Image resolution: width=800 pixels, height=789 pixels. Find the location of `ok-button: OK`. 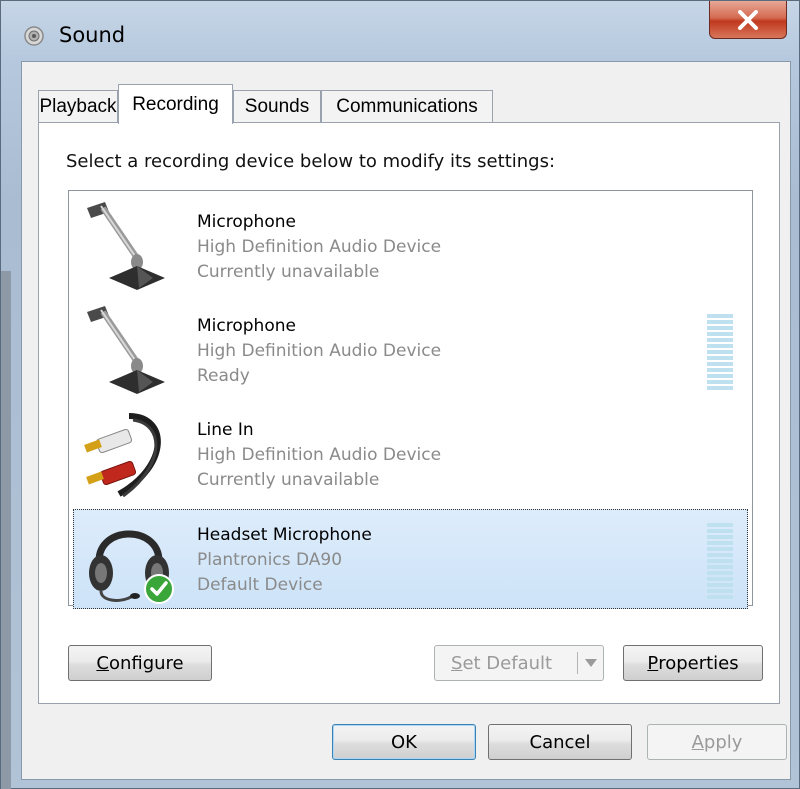

ok-button: OK is located at coordinates (404, 742).